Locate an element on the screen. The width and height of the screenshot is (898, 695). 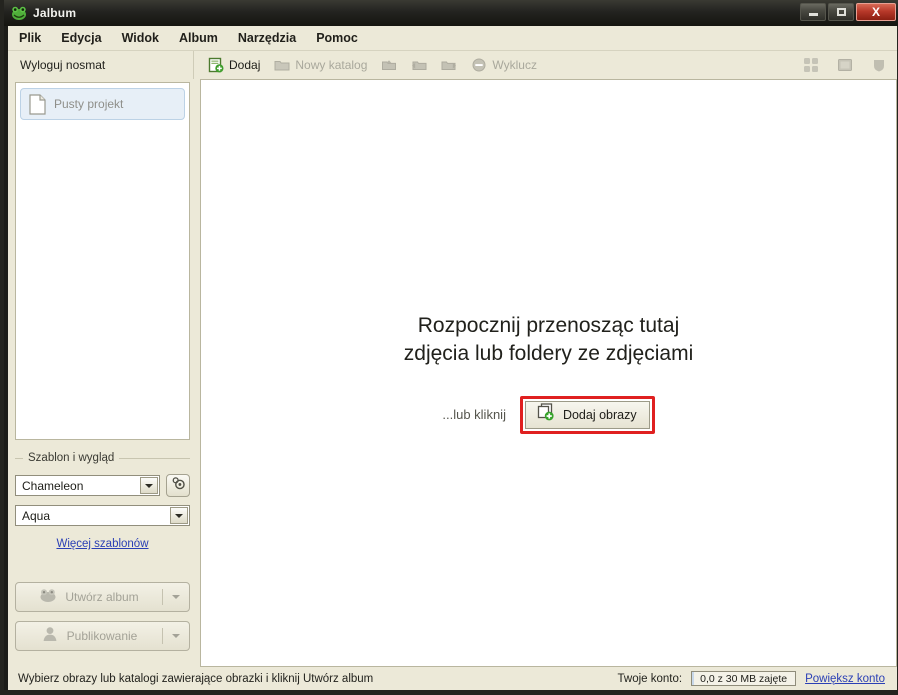
add-button: Dodaj is located at coordinates (234, 65).